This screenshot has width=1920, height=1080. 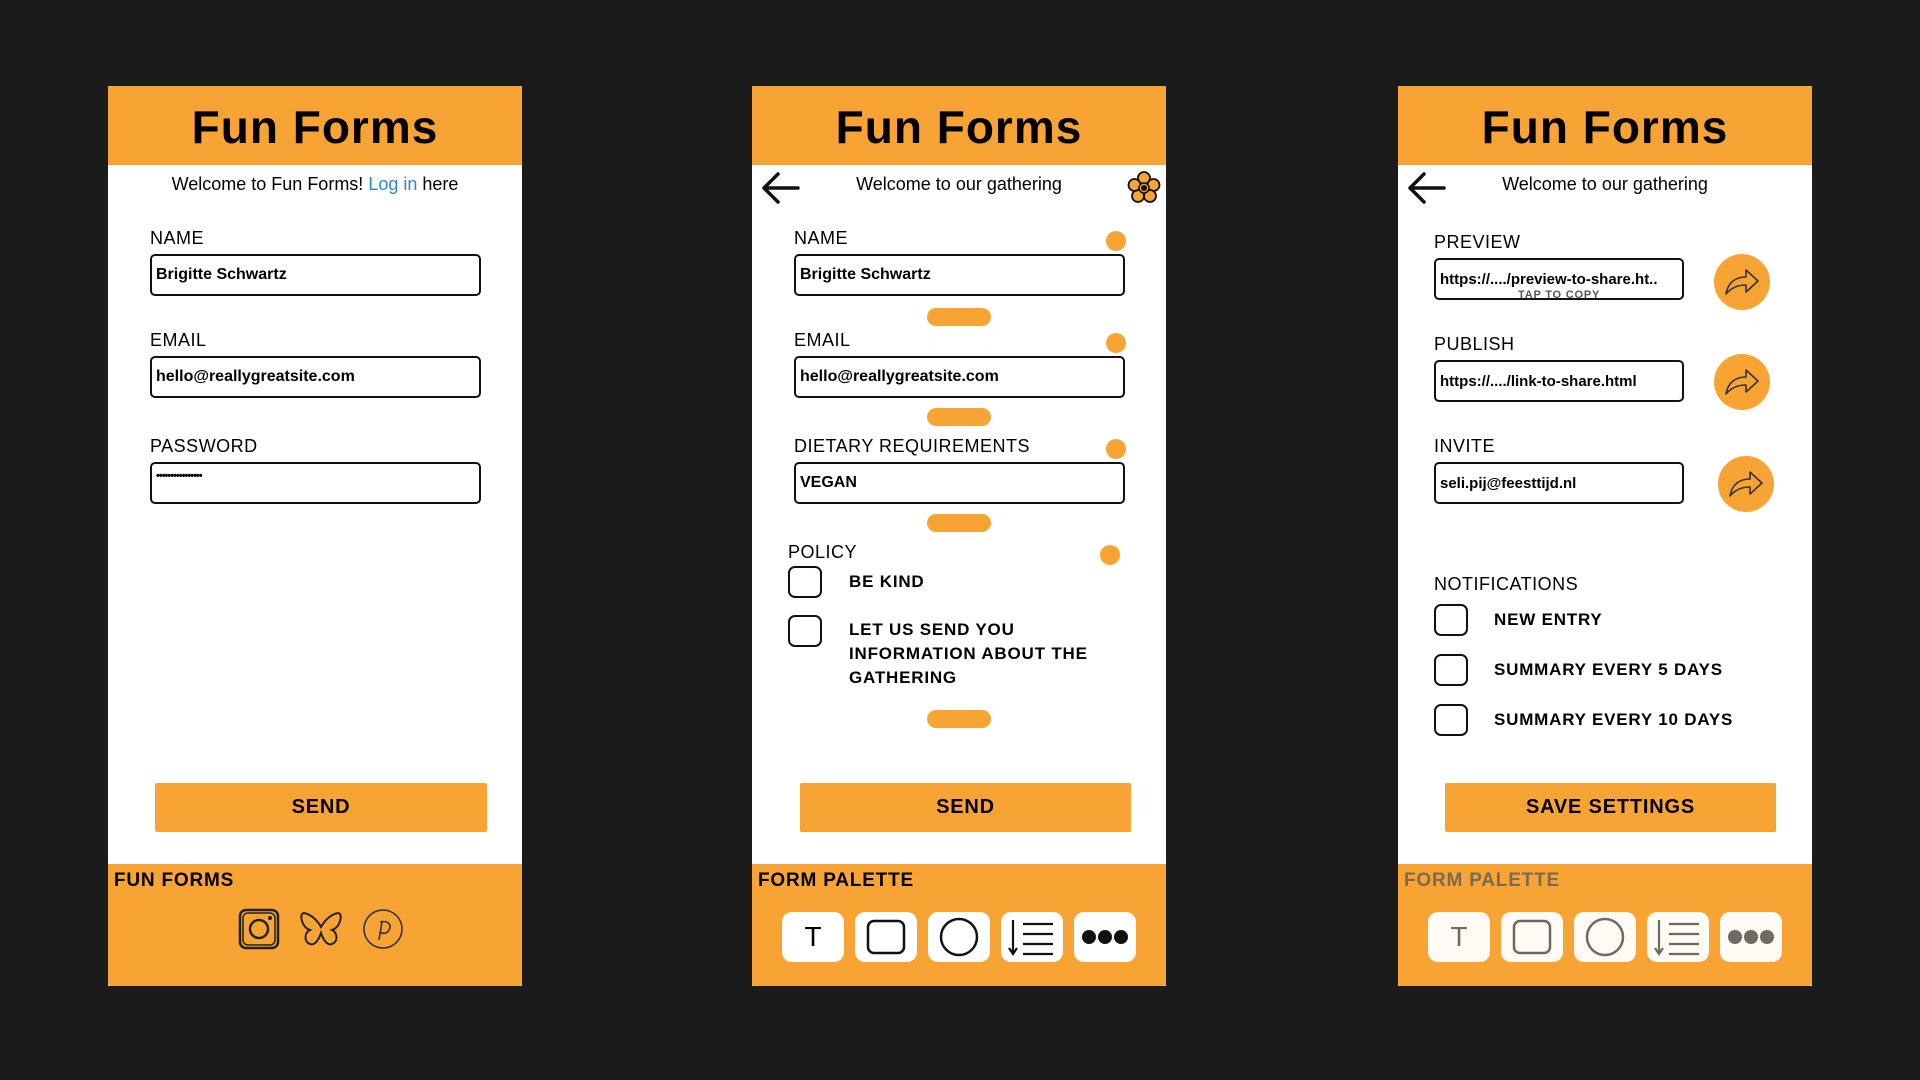 I want to click on instagram-icon, so click(x=259, y=929).